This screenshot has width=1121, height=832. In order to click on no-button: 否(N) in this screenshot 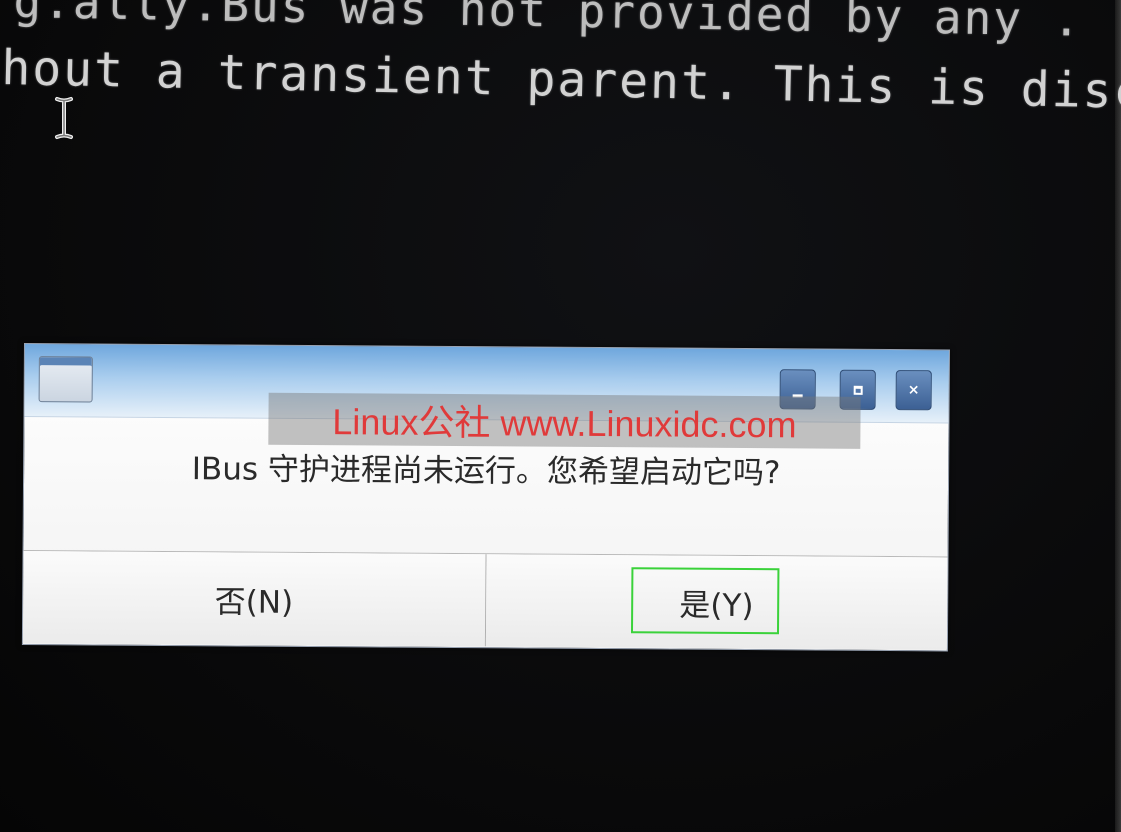, I will do `click(254, 599)`.